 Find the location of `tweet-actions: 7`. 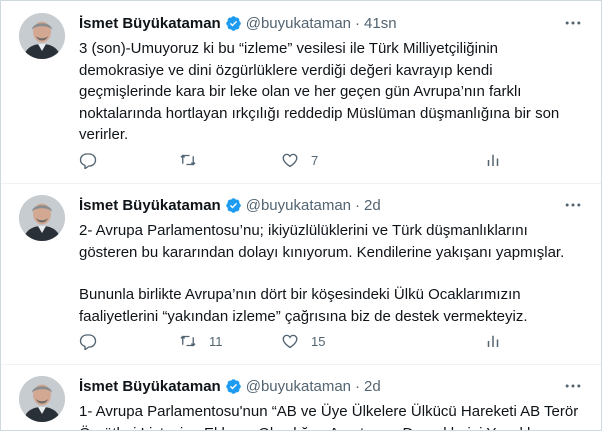

tweet-actions: 7 is located at coordinates (299, 160).